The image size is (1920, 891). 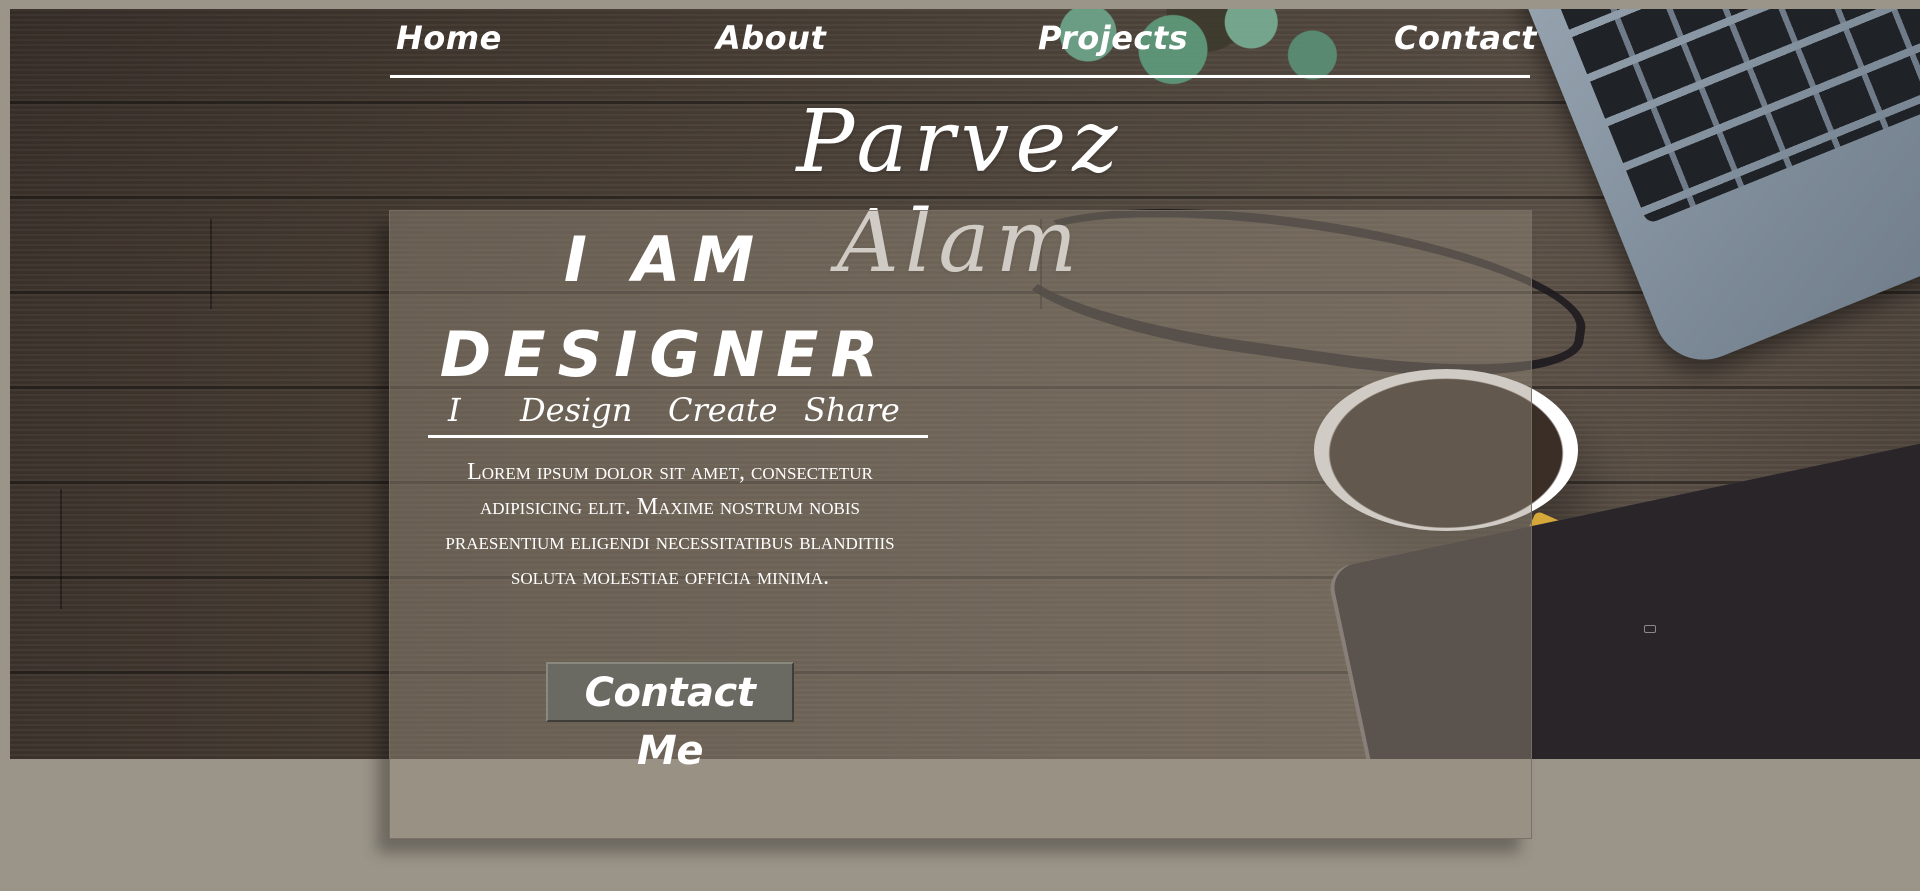 What do you see at coordinates (963, 47) in the screenshot?
I see `top-nav: Home About Projects Contact` at bounding box center [963, 47].